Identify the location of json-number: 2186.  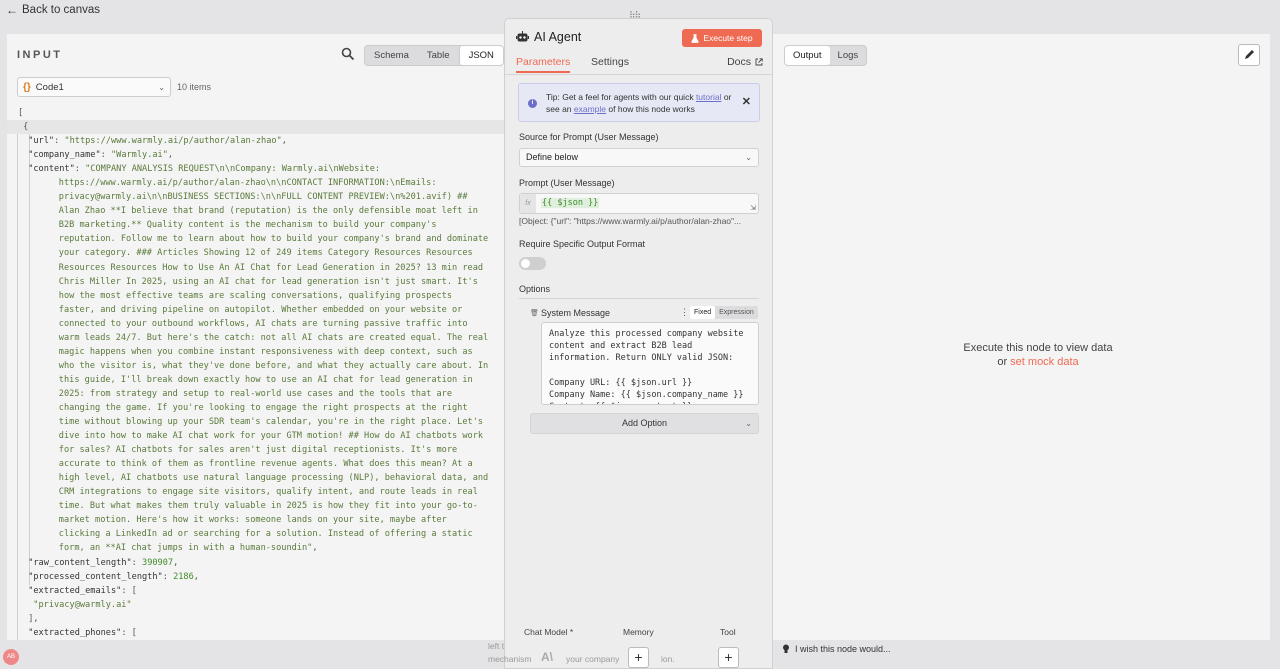
(183, 576).